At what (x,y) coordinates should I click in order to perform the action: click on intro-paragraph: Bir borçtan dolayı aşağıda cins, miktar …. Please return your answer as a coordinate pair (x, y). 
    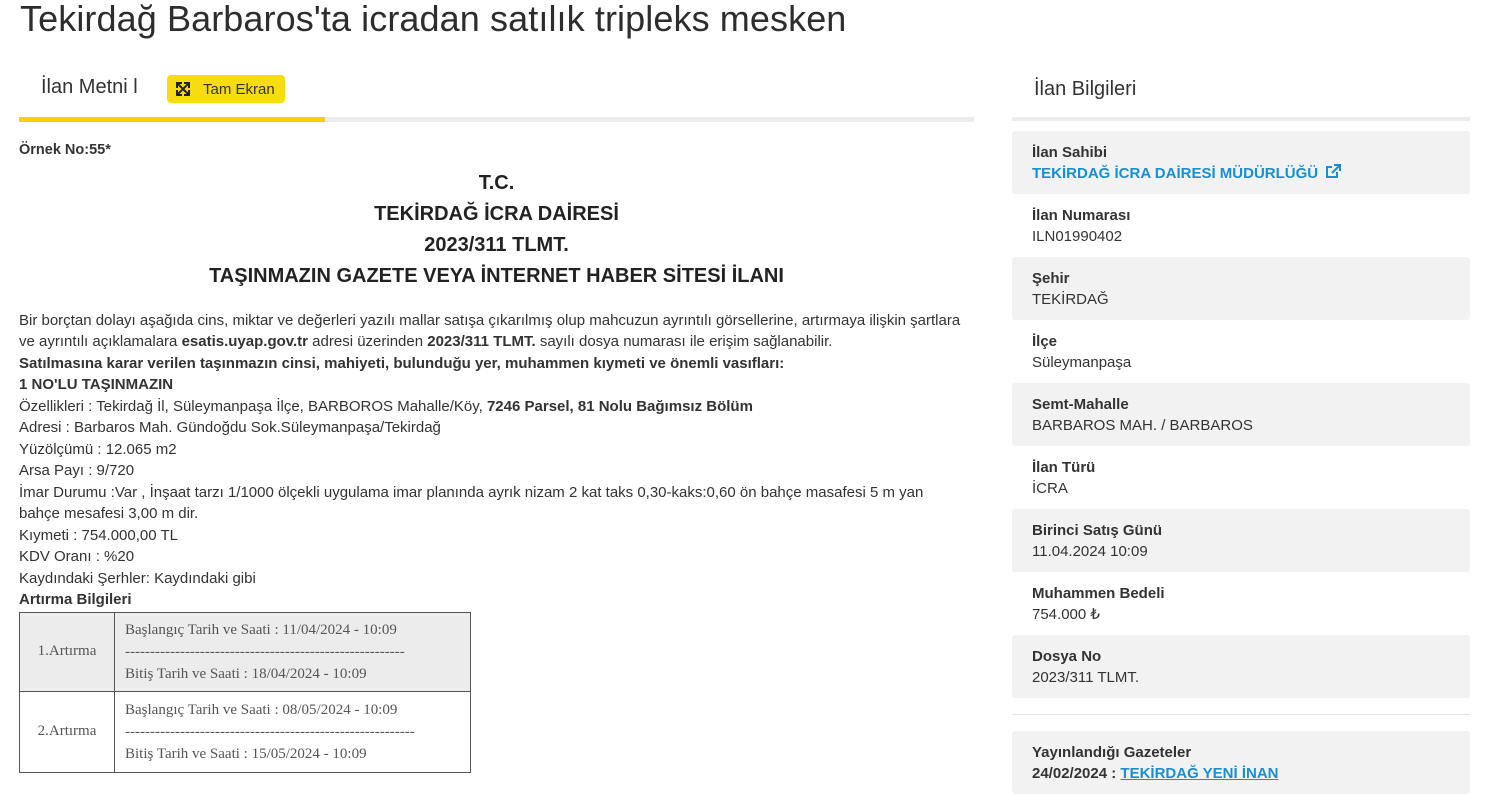
    Looking at the image, I should click on (490, 331).